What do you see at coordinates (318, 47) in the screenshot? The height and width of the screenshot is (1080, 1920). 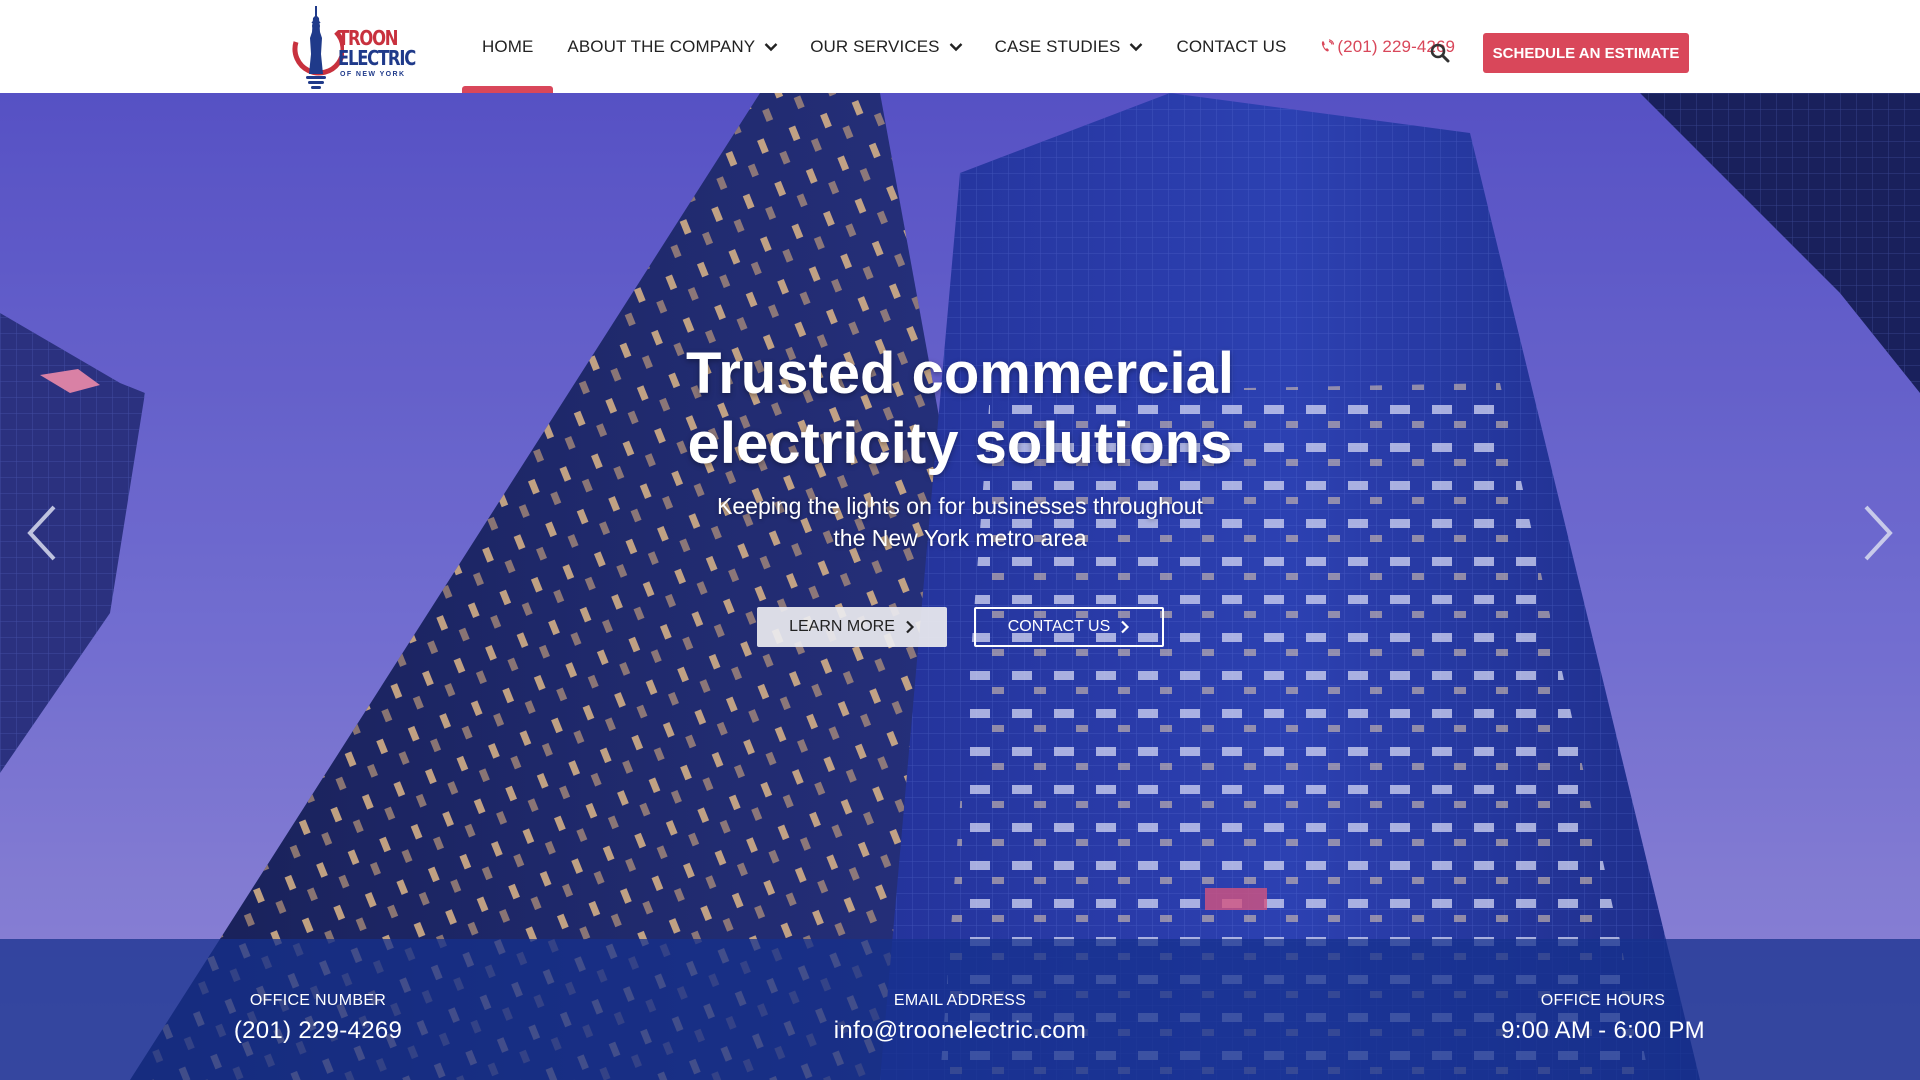 I see `statue-of-liberty-icon` at bounding box center [318, 47].